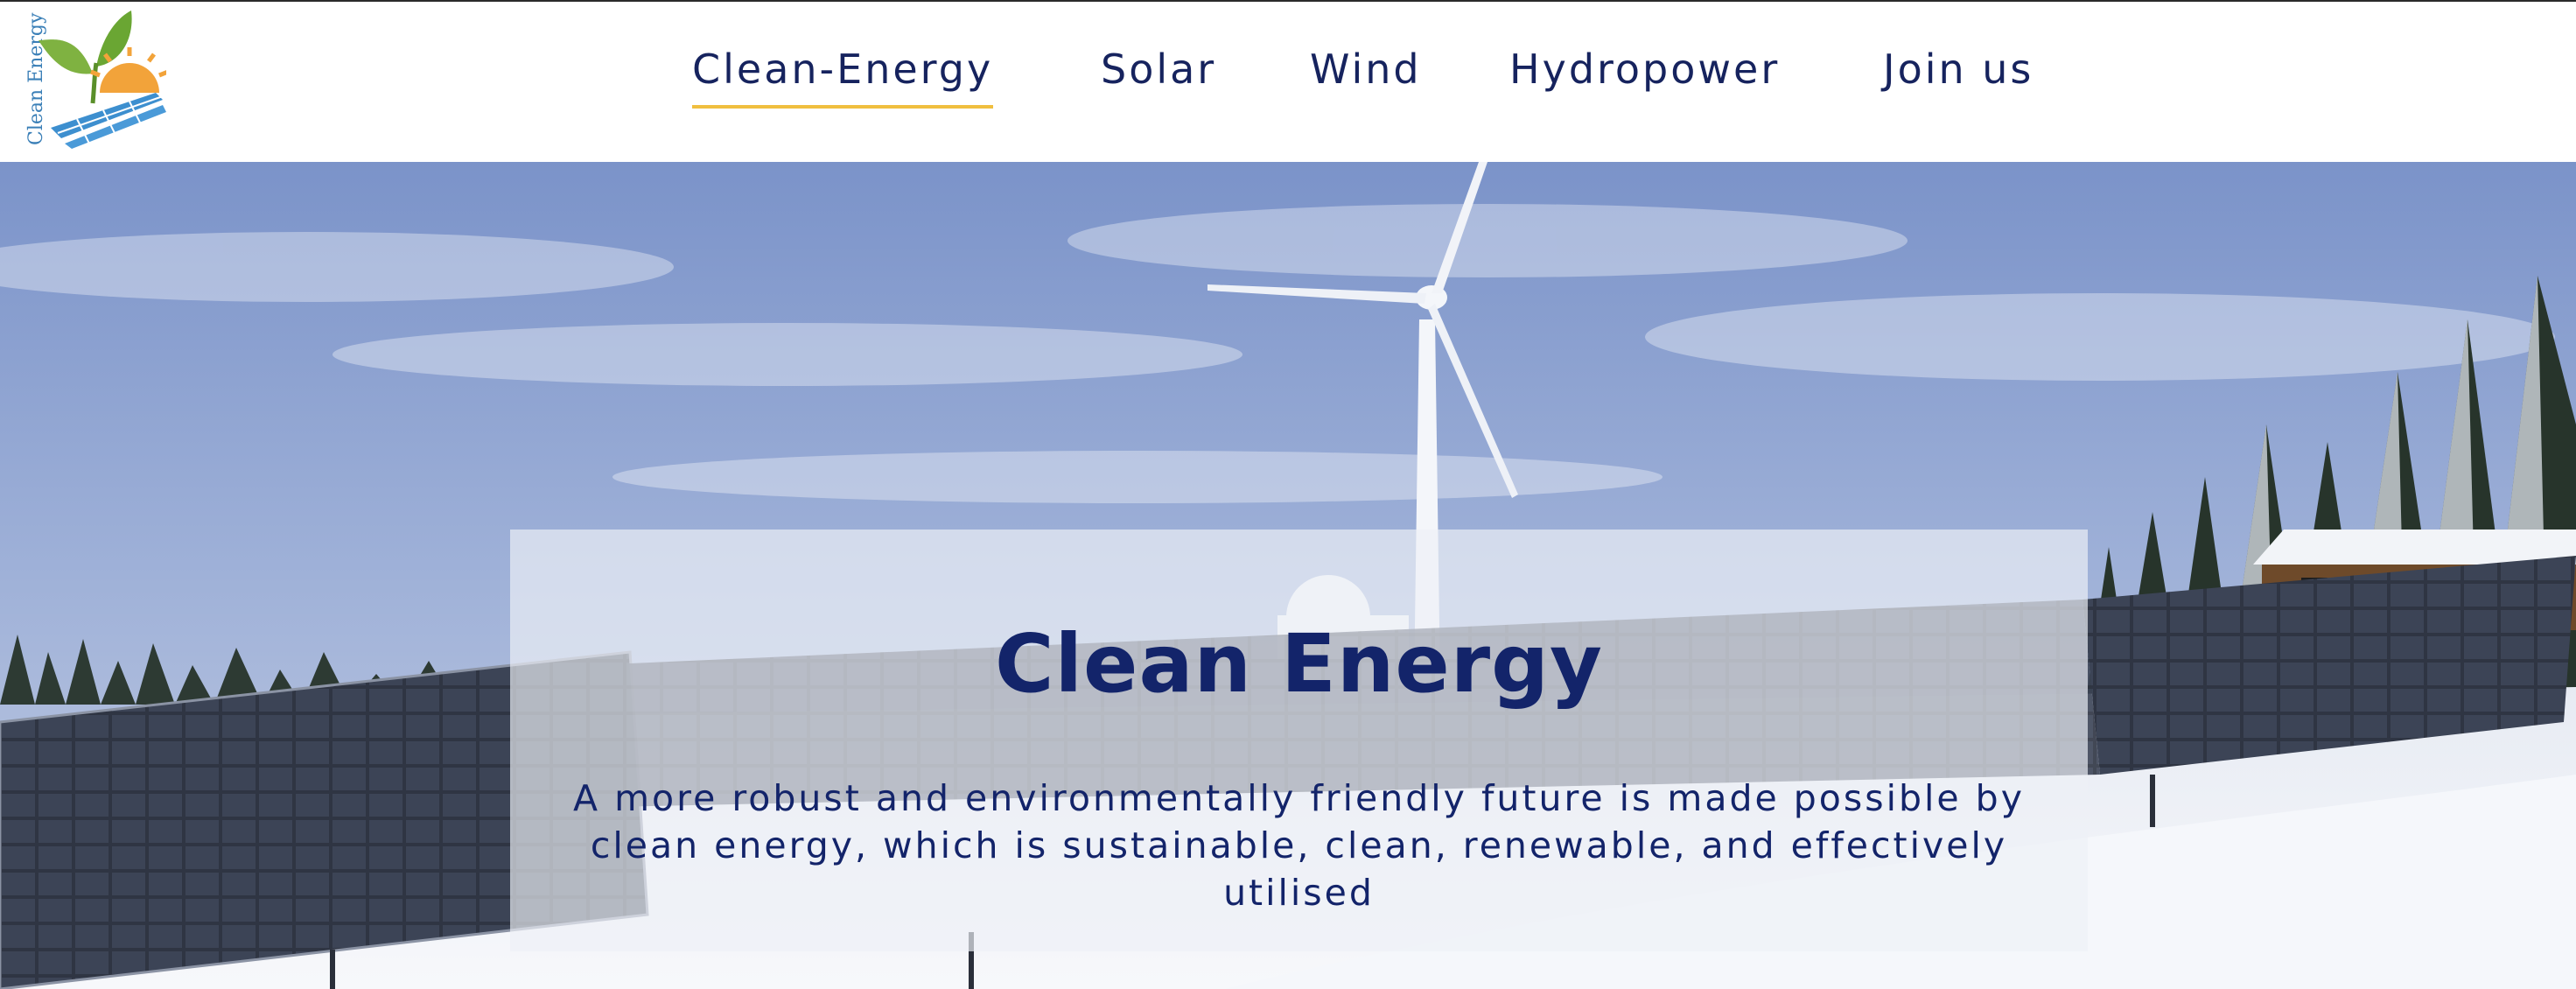  What do you see at coordinates (1158, 69) in the screenshot?
I see `nav-solar: Solar` at bounding box center [1158, 69].